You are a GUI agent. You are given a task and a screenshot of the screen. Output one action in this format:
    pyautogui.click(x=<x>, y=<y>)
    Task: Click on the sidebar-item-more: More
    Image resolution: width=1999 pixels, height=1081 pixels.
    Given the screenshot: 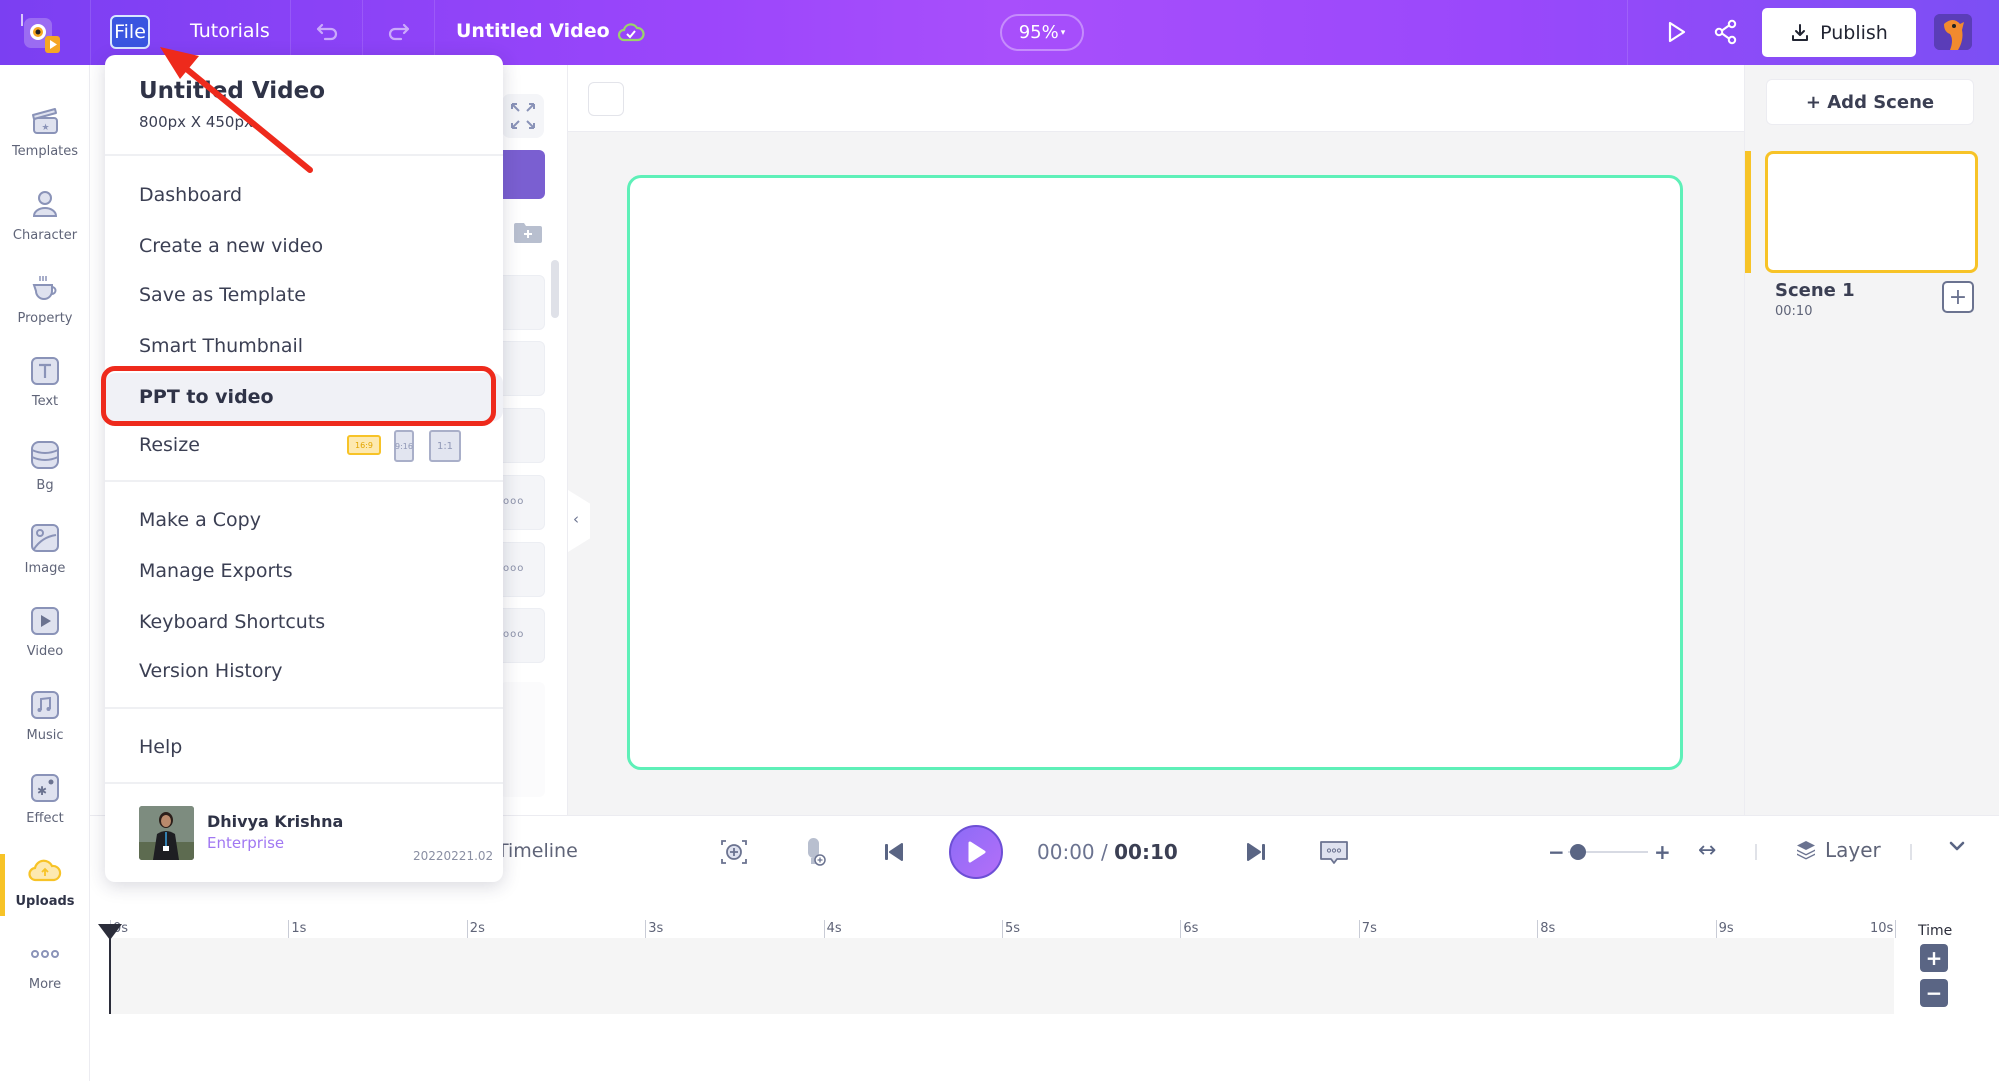 What is the action you would take?
    pyautogui.click(x=45, y=969)
    